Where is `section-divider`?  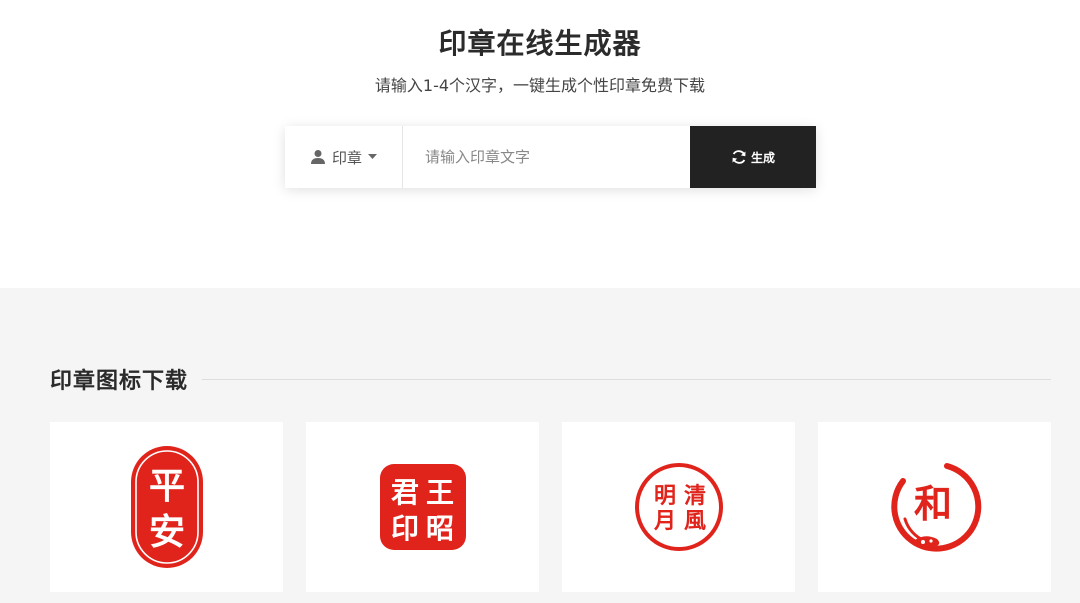 section-divider is located at coordinates (626, 379).